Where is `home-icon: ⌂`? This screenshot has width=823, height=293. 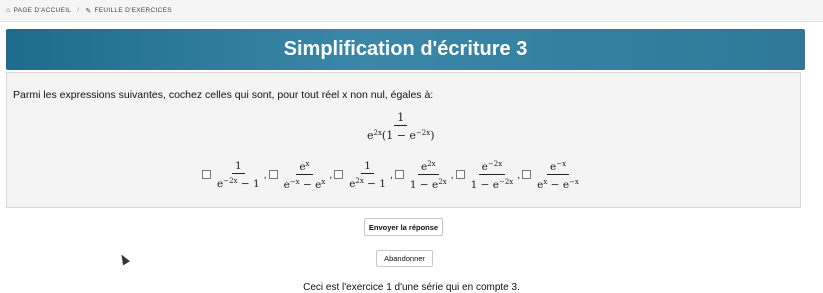 home-icon: ⌂ is located at coordinates (8, 10).